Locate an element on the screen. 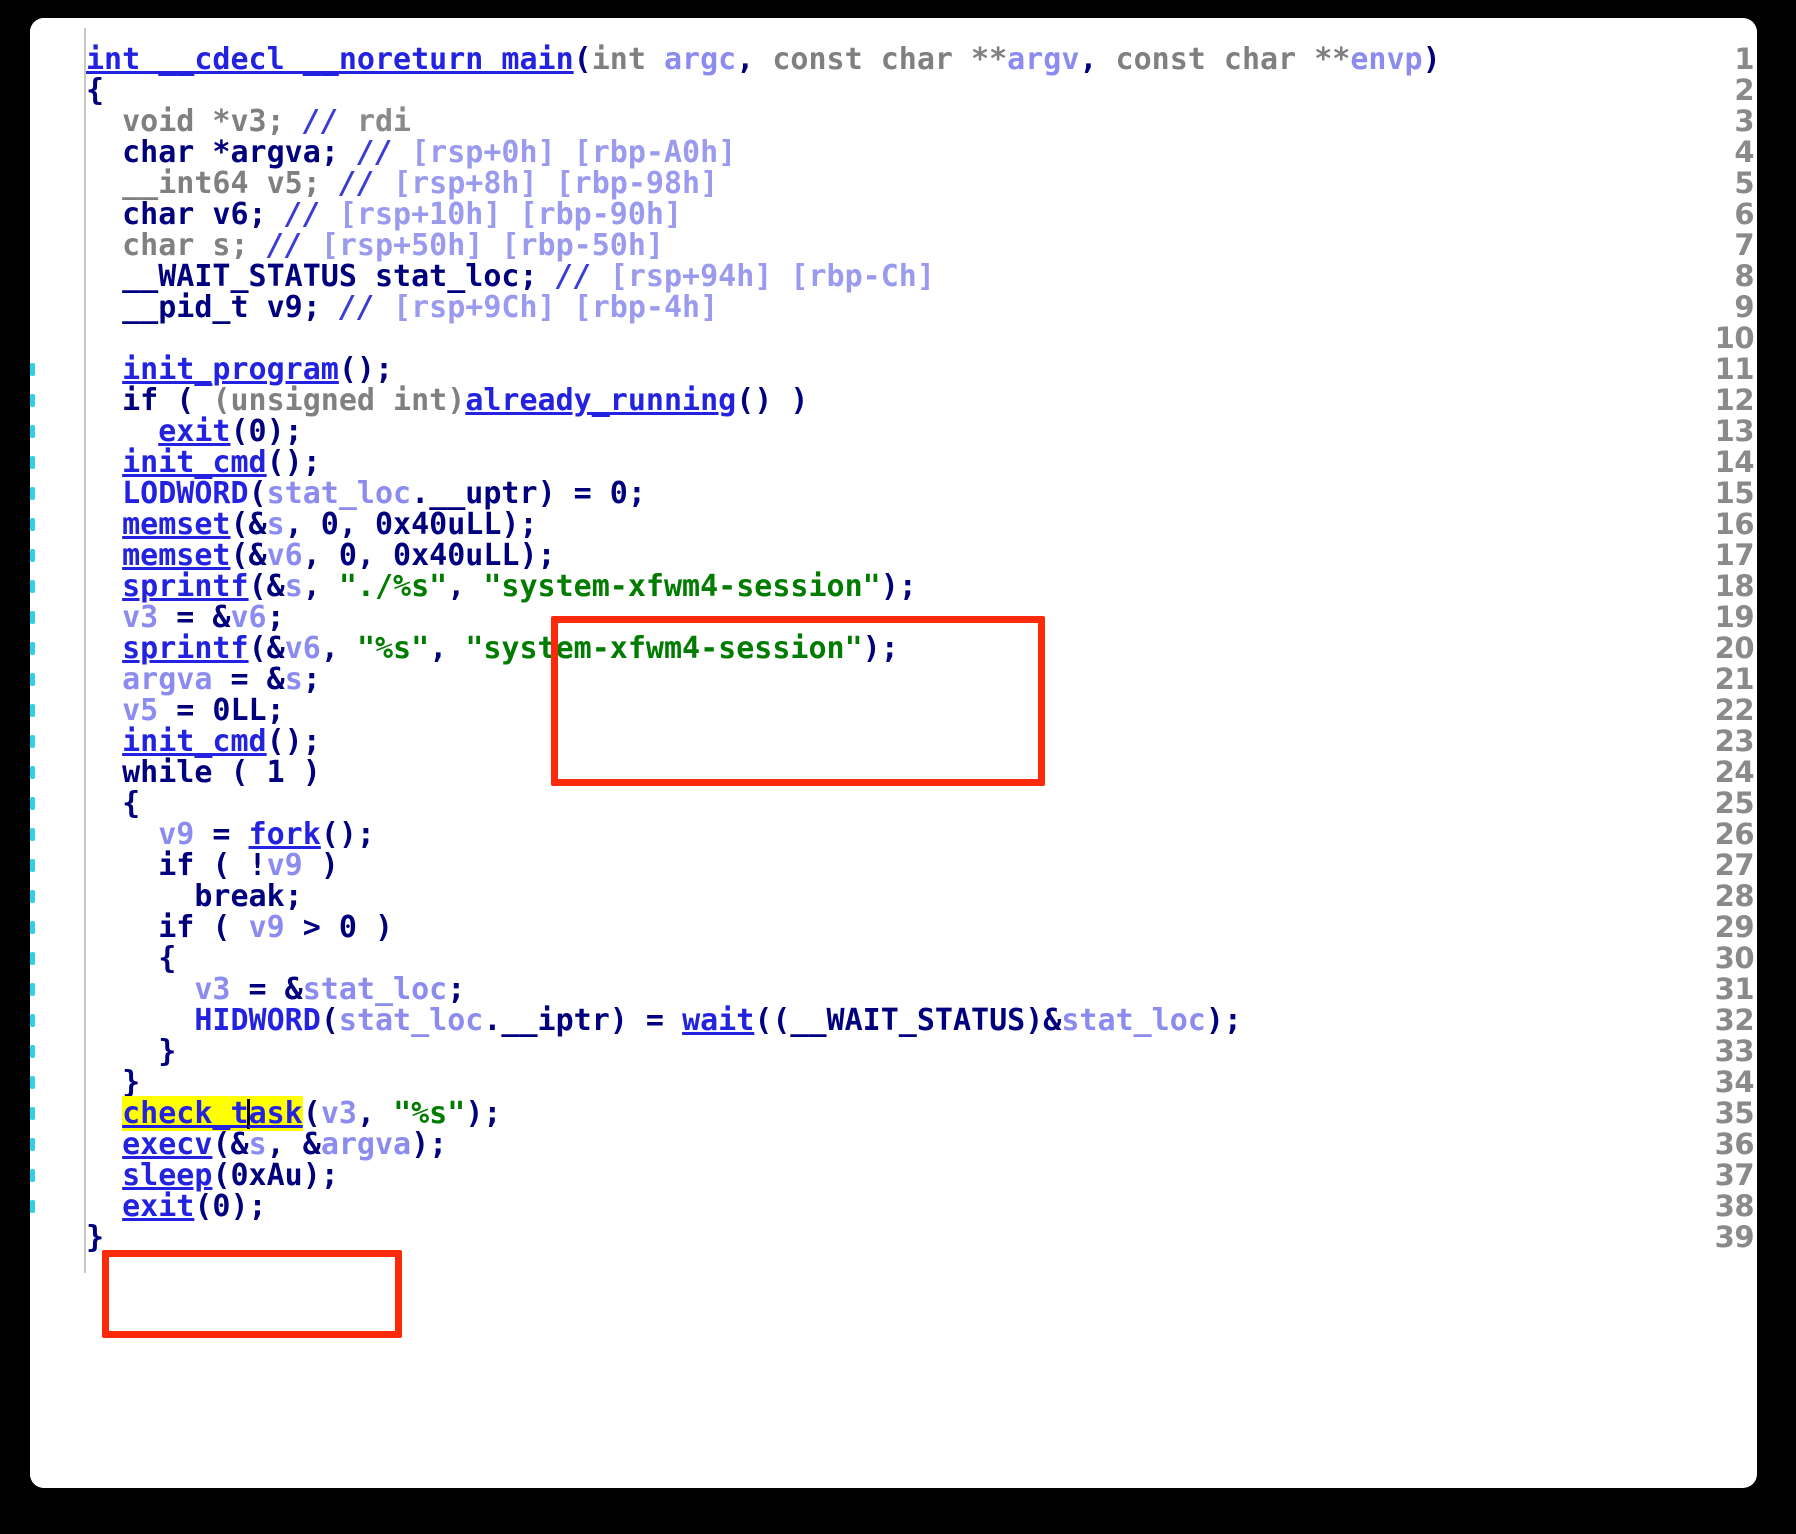 The width and height of the screenshot is (1796, 1534). code-line-29: if ( v9 > 0 ) is located at coordinates (239, 927).